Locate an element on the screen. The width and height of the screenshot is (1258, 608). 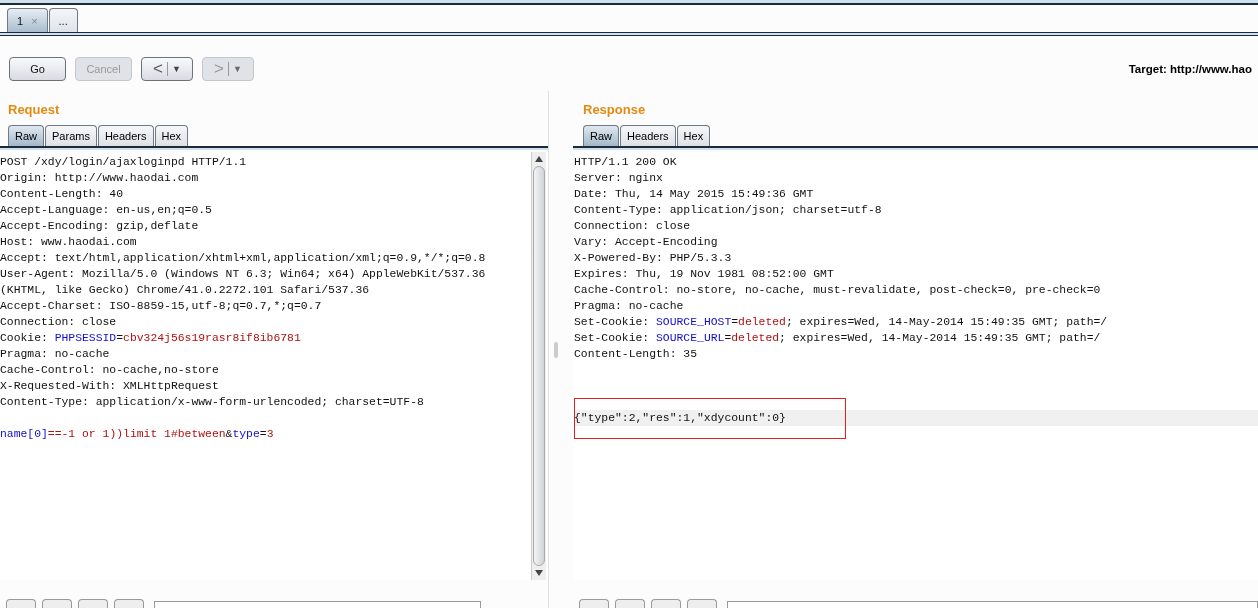
code-text: {"type":2,"res":1,"xdycount":0} is located at coordinates (680, 418).